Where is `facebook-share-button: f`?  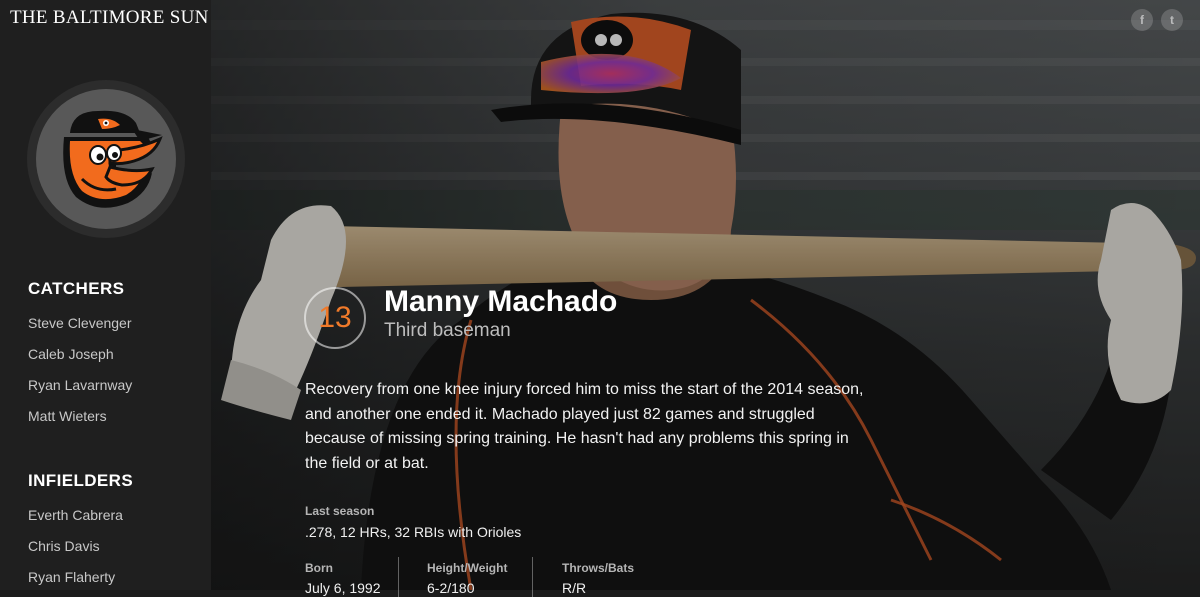
facebook-share-button: f is located at coordinates (1142, 20).